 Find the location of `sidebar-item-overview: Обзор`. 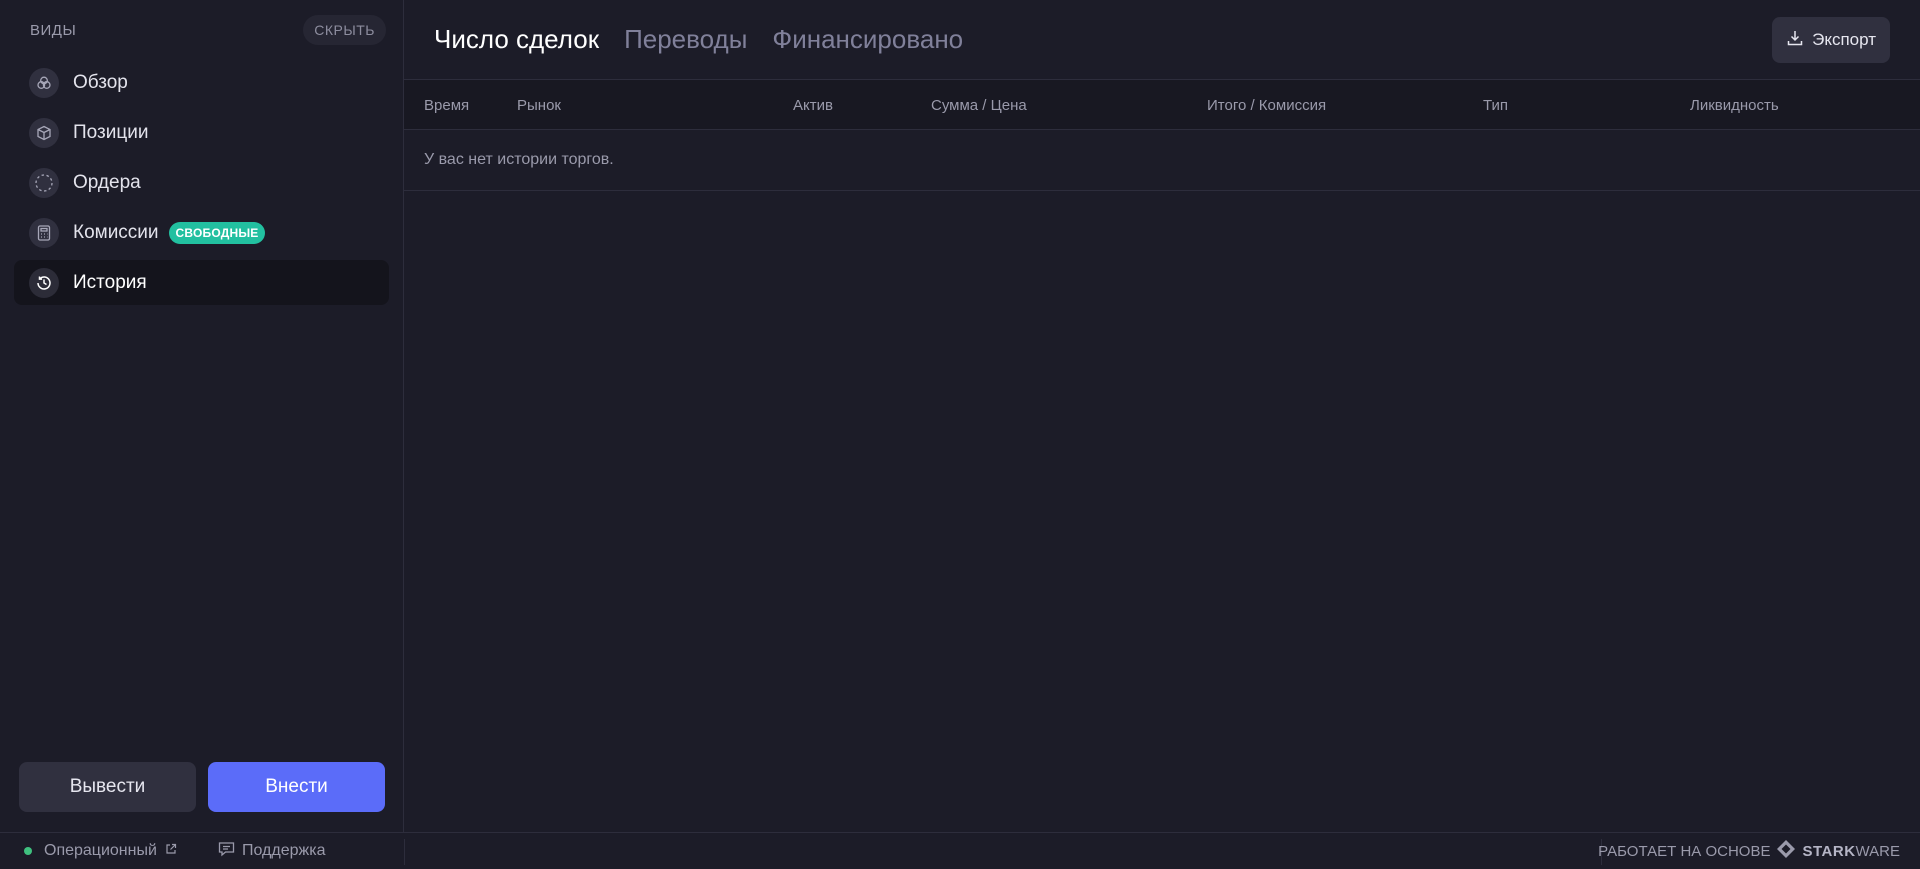

sidebar-item-overview: Обзор is located at coordinates (201, 82).